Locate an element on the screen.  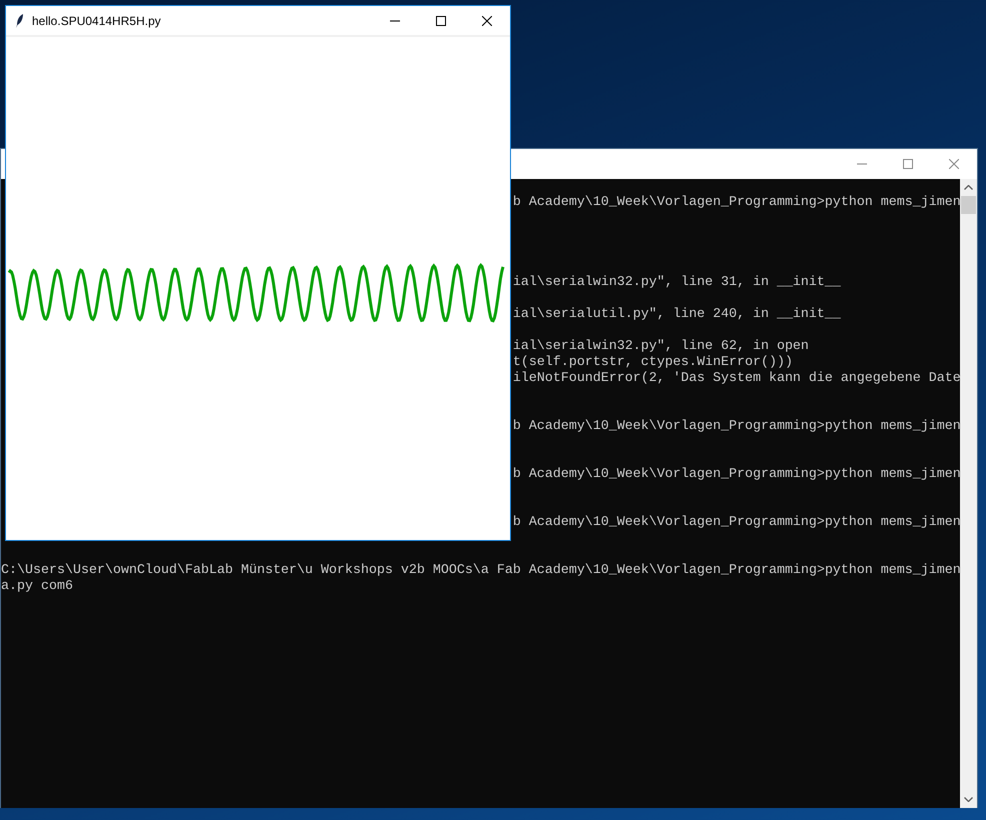
console-text: a.py com6 is located at coordinates (37, 587).